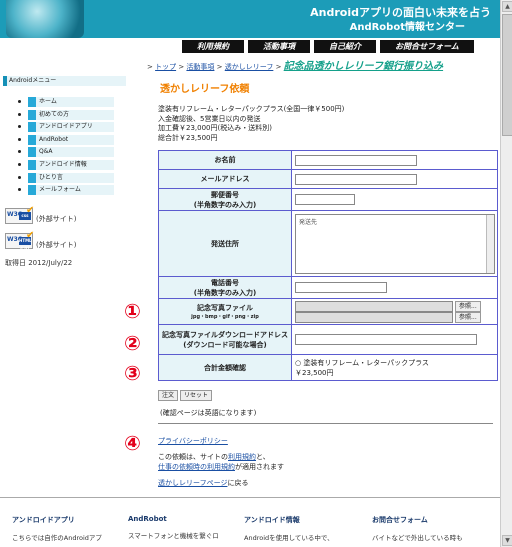  I want to click on name-label: お名前, so click(225, 160).